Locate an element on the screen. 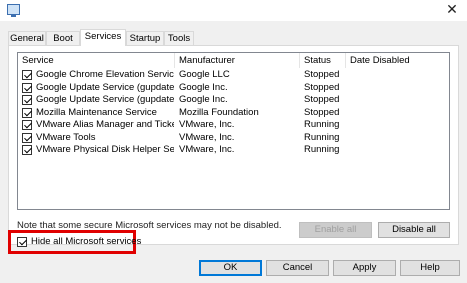 Image resolution: width=467 pixels, height=283 pixels. service-name: Google Update Service (gupdatem) is located at coordinates (105, 99).